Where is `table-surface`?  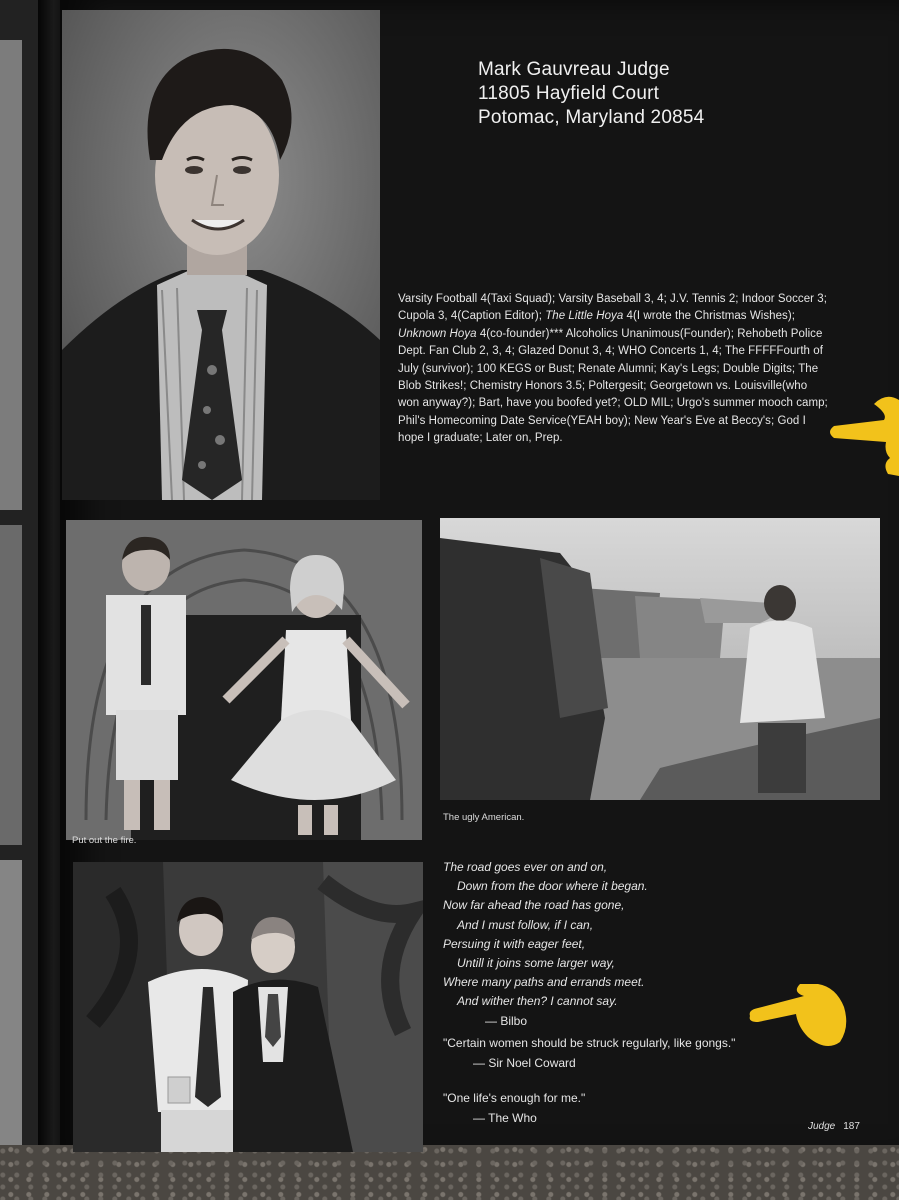 table-surface is located at coordinates (449, 1172).